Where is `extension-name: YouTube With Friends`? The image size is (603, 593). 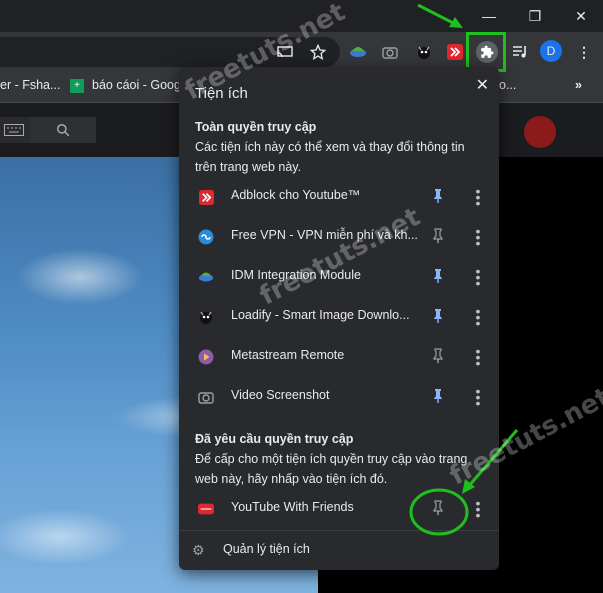 extension-name: YouTube With Friends is located at coordinates (292, 507).